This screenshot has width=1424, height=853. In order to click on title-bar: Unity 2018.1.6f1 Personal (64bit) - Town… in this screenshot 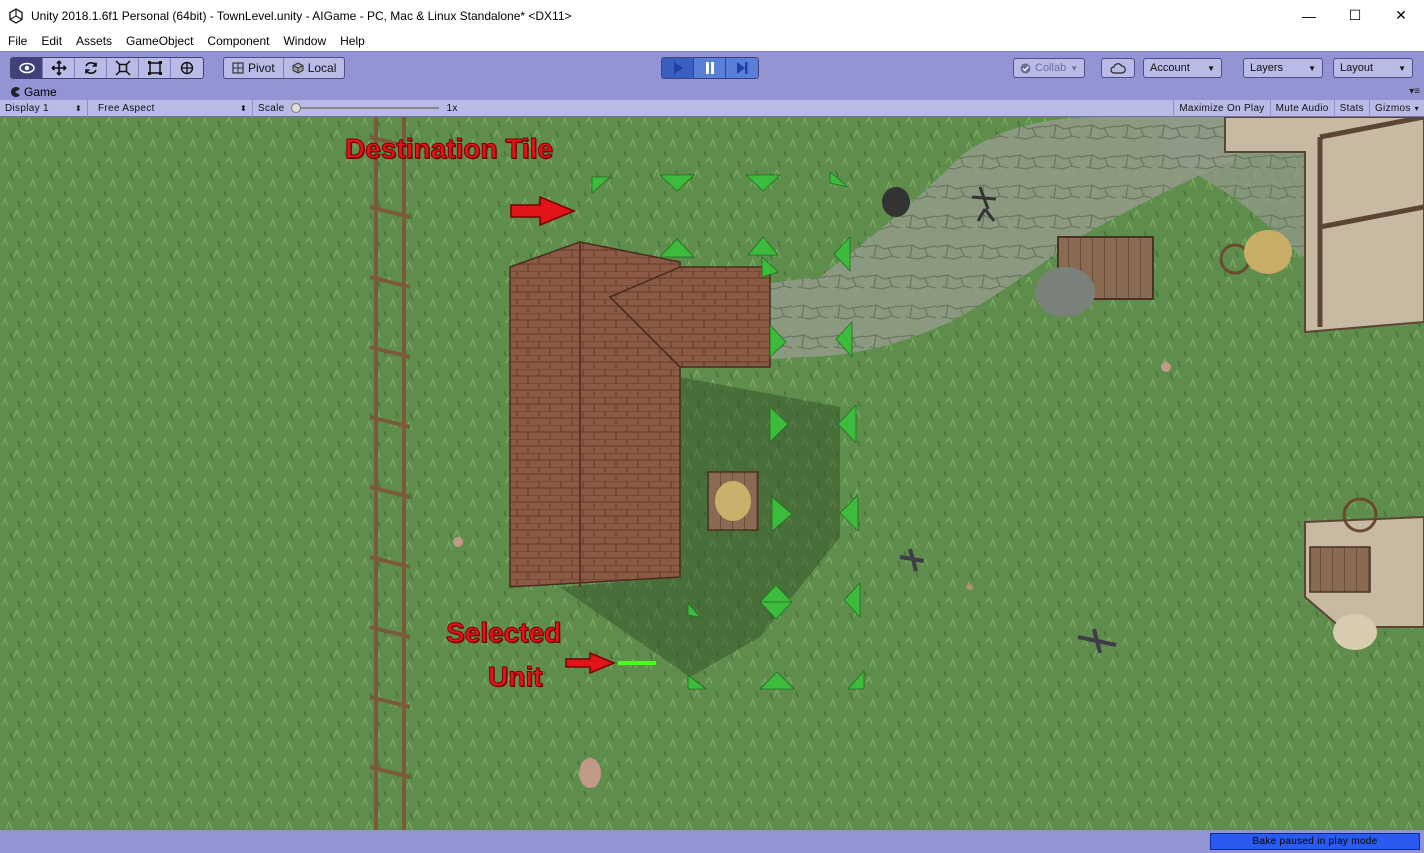, I will do `click(712, 15)`.